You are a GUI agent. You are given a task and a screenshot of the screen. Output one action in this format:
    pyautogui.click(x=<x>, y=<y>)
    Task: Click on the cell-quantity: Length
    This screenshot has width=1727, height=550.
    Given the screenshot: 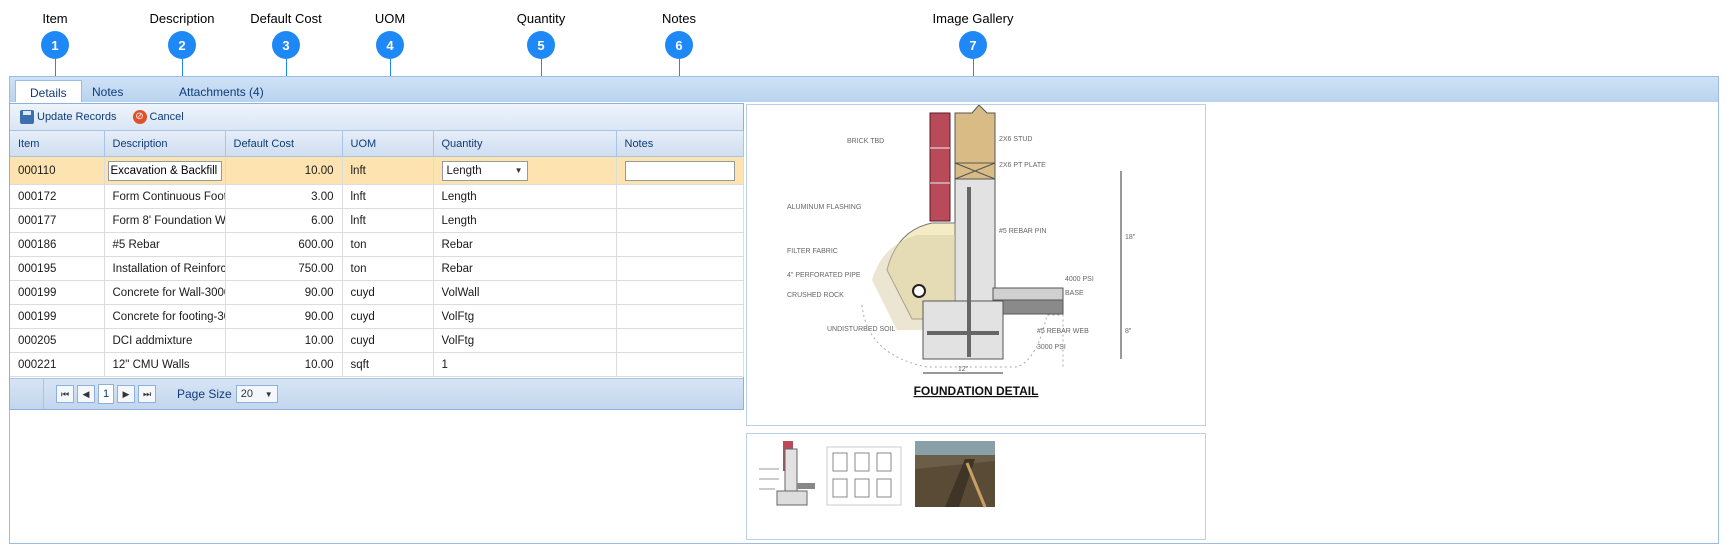 What is the action you would take?
    pyautogui.click(x=525, y=220)
    